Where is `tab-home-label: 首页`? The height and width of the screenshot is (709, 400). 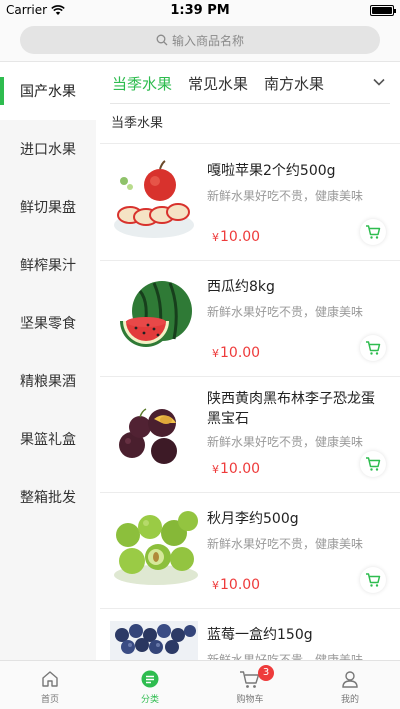 tab-home-label: 首页 is located at coordinates (49, 700).